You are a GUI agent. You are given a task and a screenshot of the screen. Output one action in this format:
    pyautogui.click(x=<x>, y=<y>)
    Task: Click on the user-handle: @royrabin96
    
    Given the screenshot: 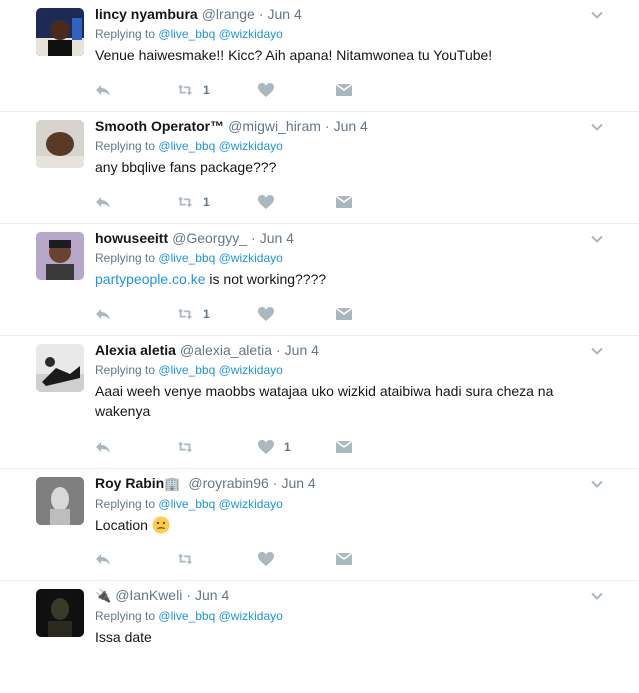 What is the action you would take?
    pyautogui.click(x=228, y=483)
    